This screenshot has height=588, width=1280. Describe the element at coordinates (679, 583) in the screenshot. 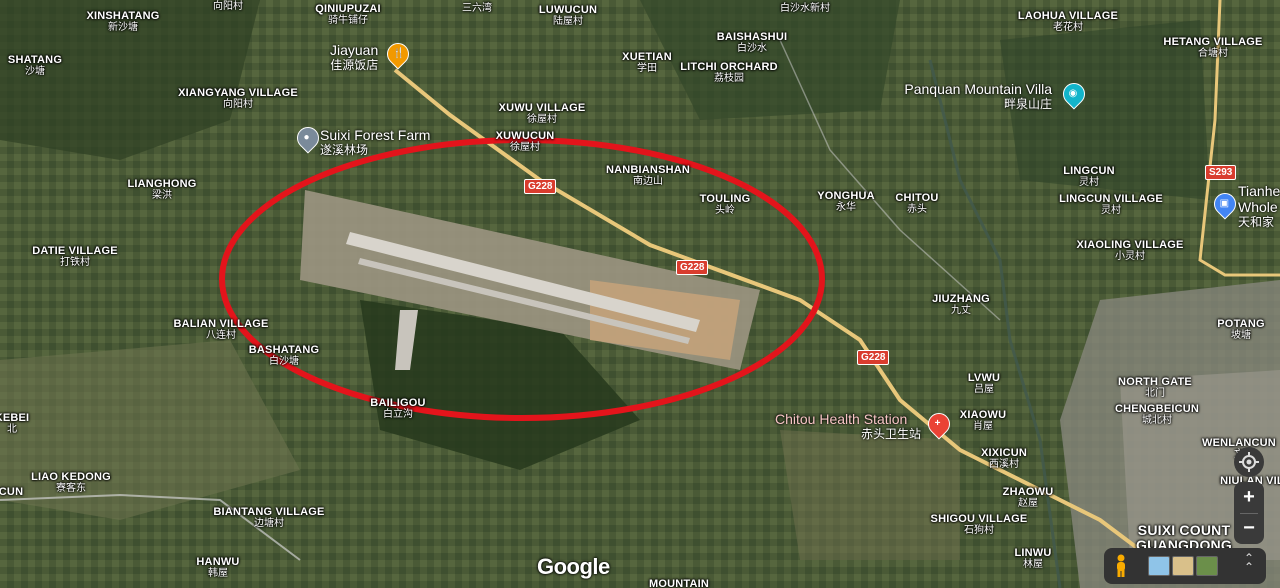

I see `place-label-mountain: MOUNTAIN` at that location.